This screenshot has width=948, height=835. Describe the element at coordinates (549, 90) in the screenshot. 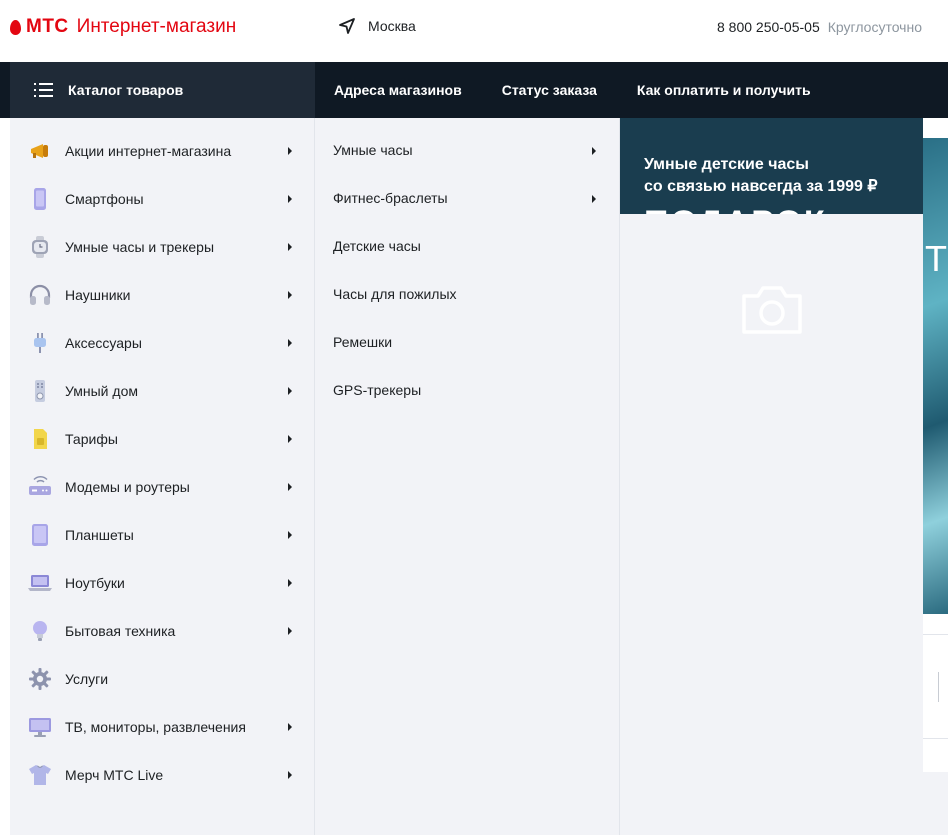

I see `nav-link-order-status: Статус заказа` at that location.